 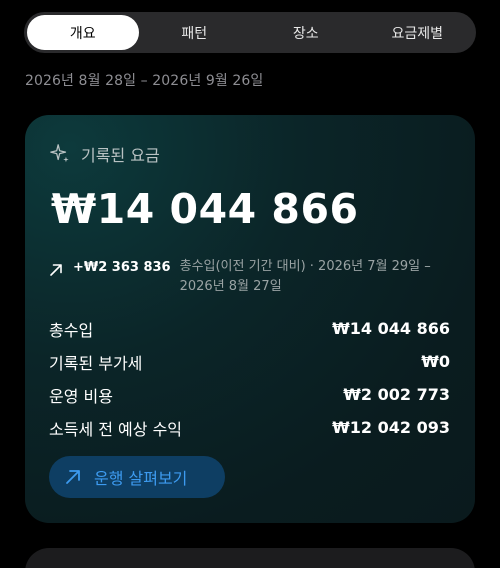 I want to click on next-card-peek, so click(x=250, y=558).